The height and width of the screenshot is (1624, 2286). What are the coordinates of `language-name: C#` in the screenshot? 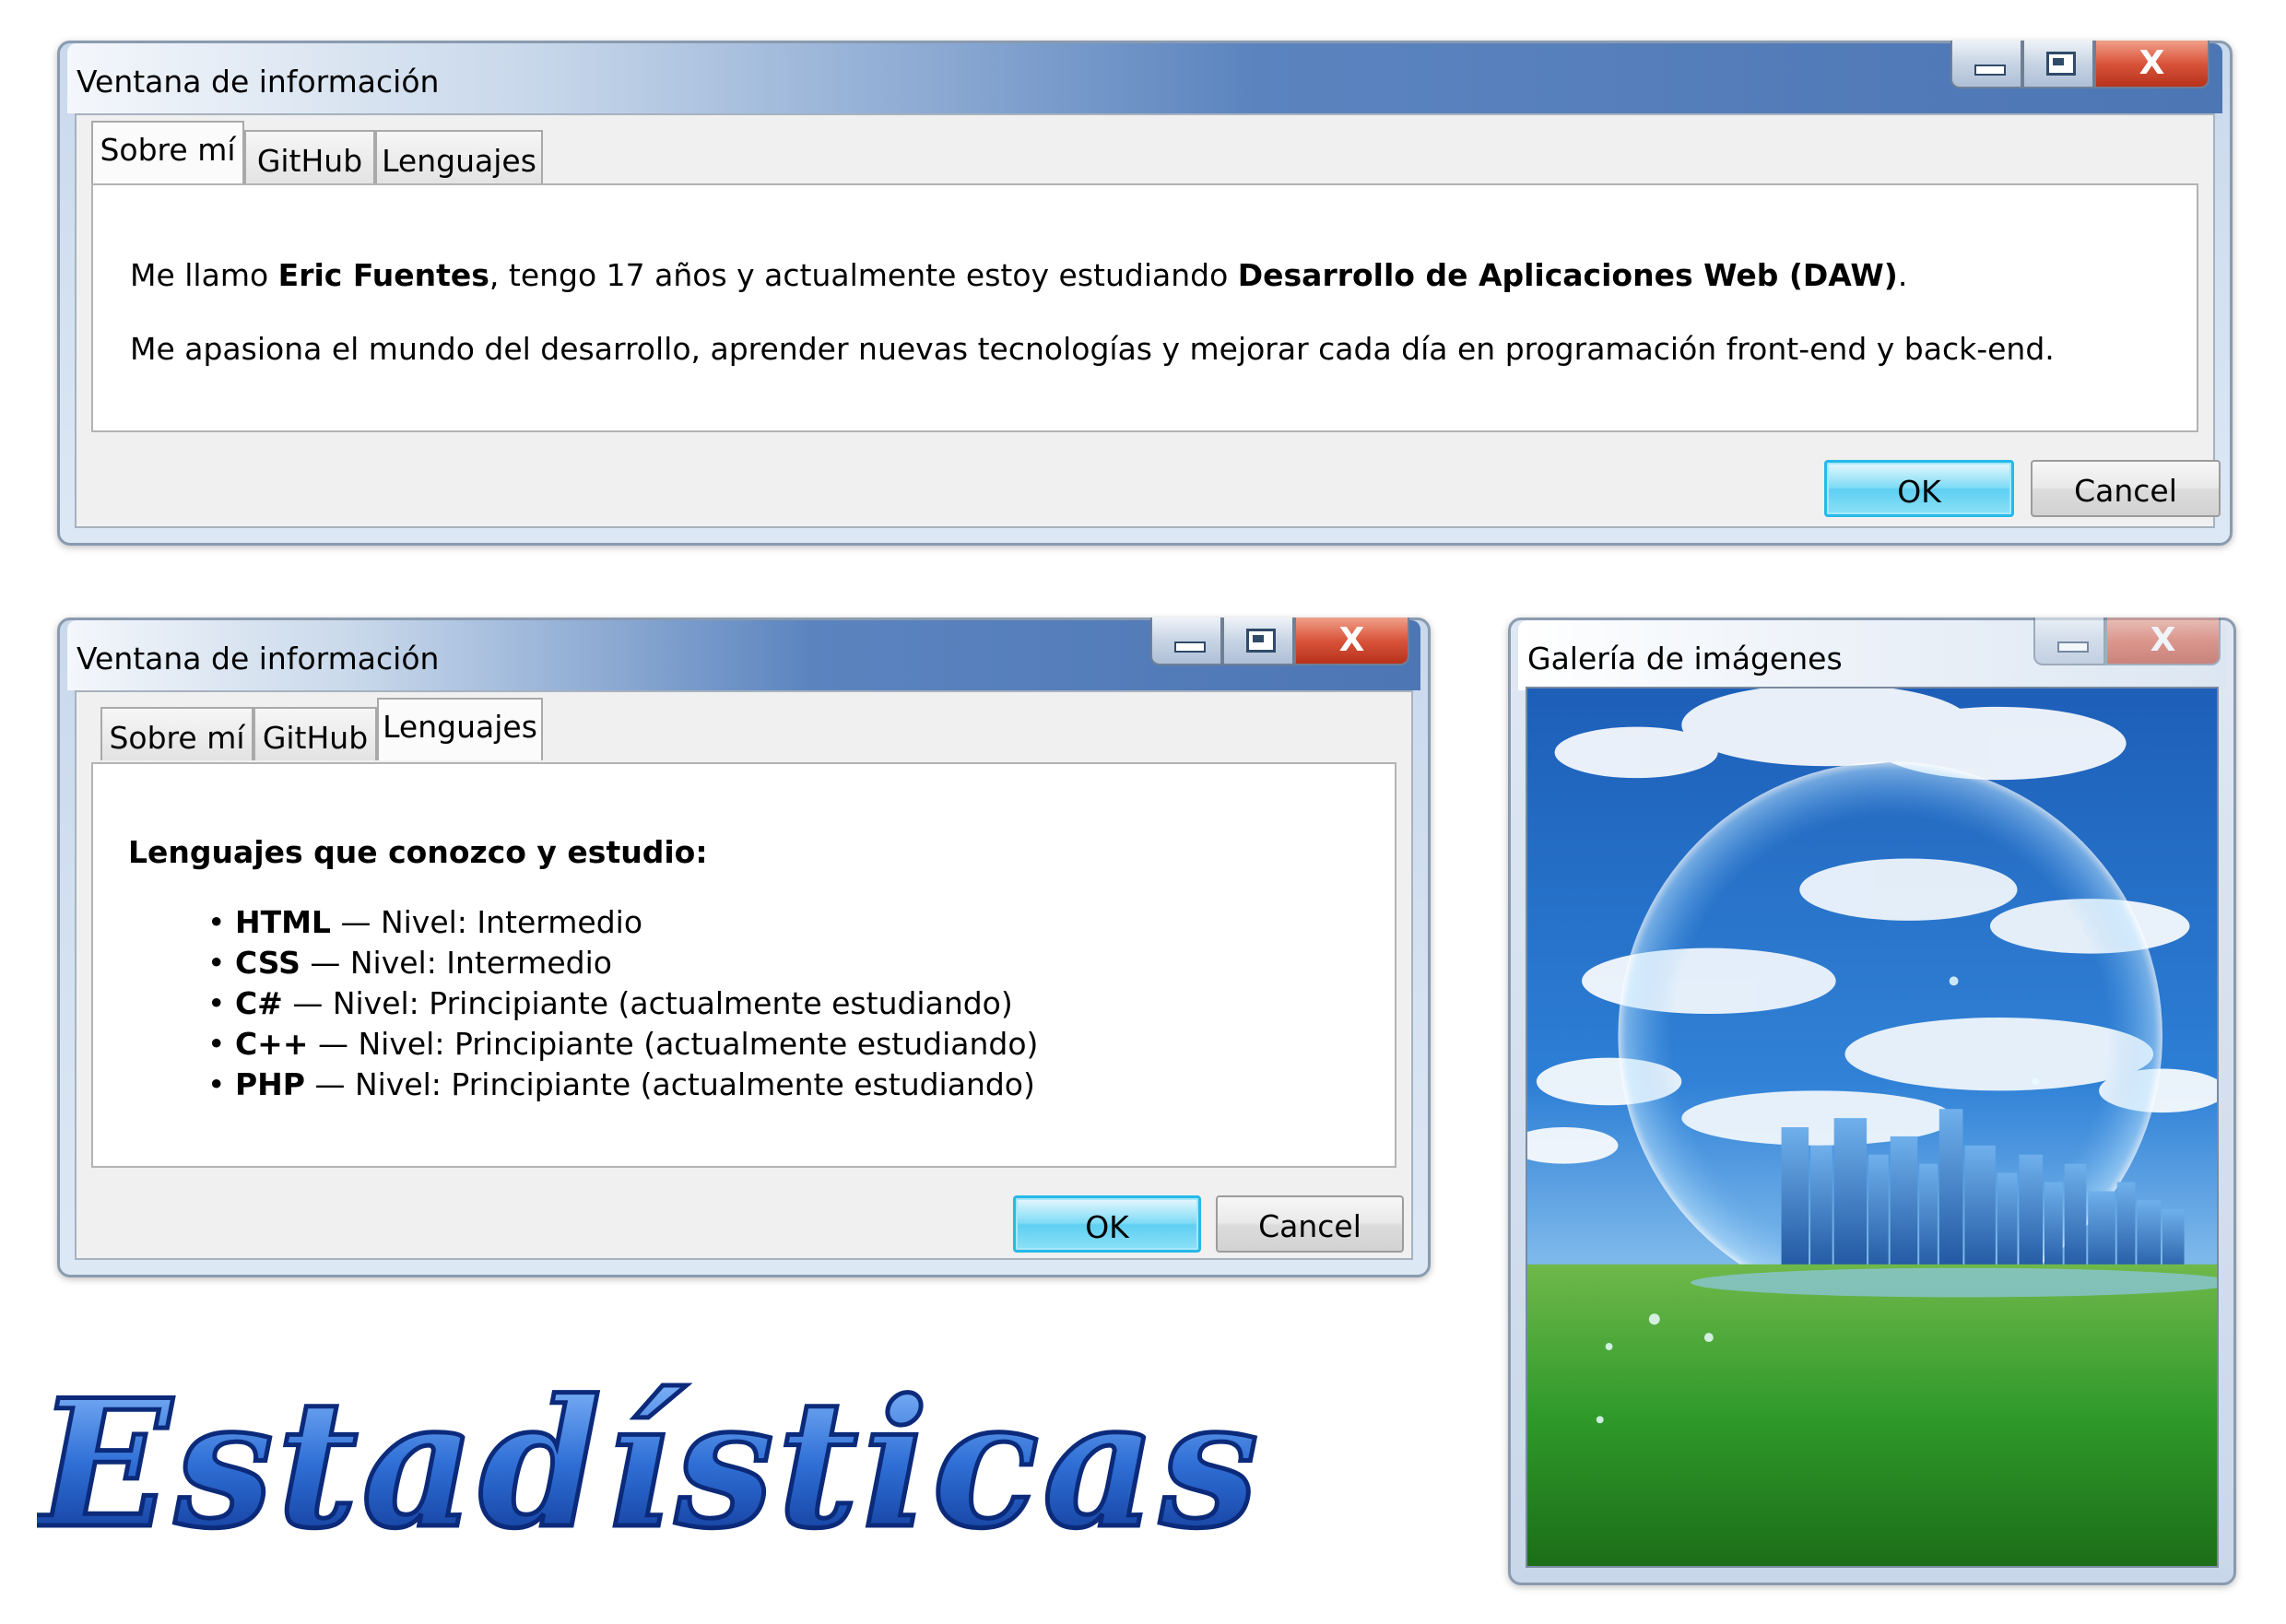 It's located at (258, 1003).